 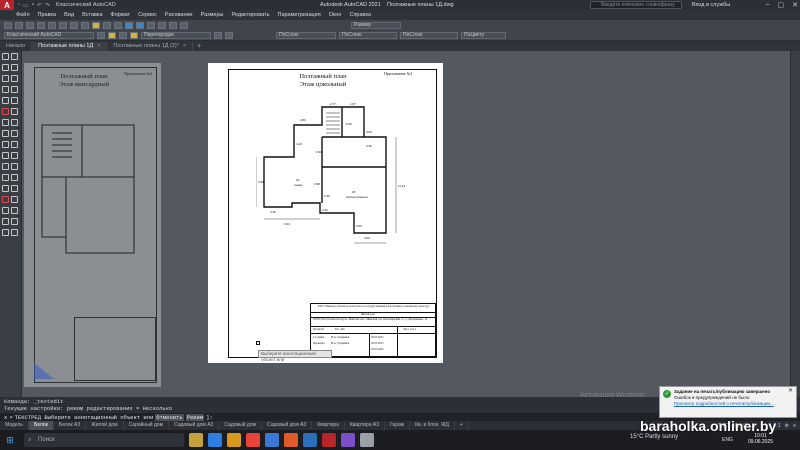 What do you see at coordinates (10, 440) in the screenshot?
I see `windows-start-icon: ⊞` at bounding box center [10, 440].